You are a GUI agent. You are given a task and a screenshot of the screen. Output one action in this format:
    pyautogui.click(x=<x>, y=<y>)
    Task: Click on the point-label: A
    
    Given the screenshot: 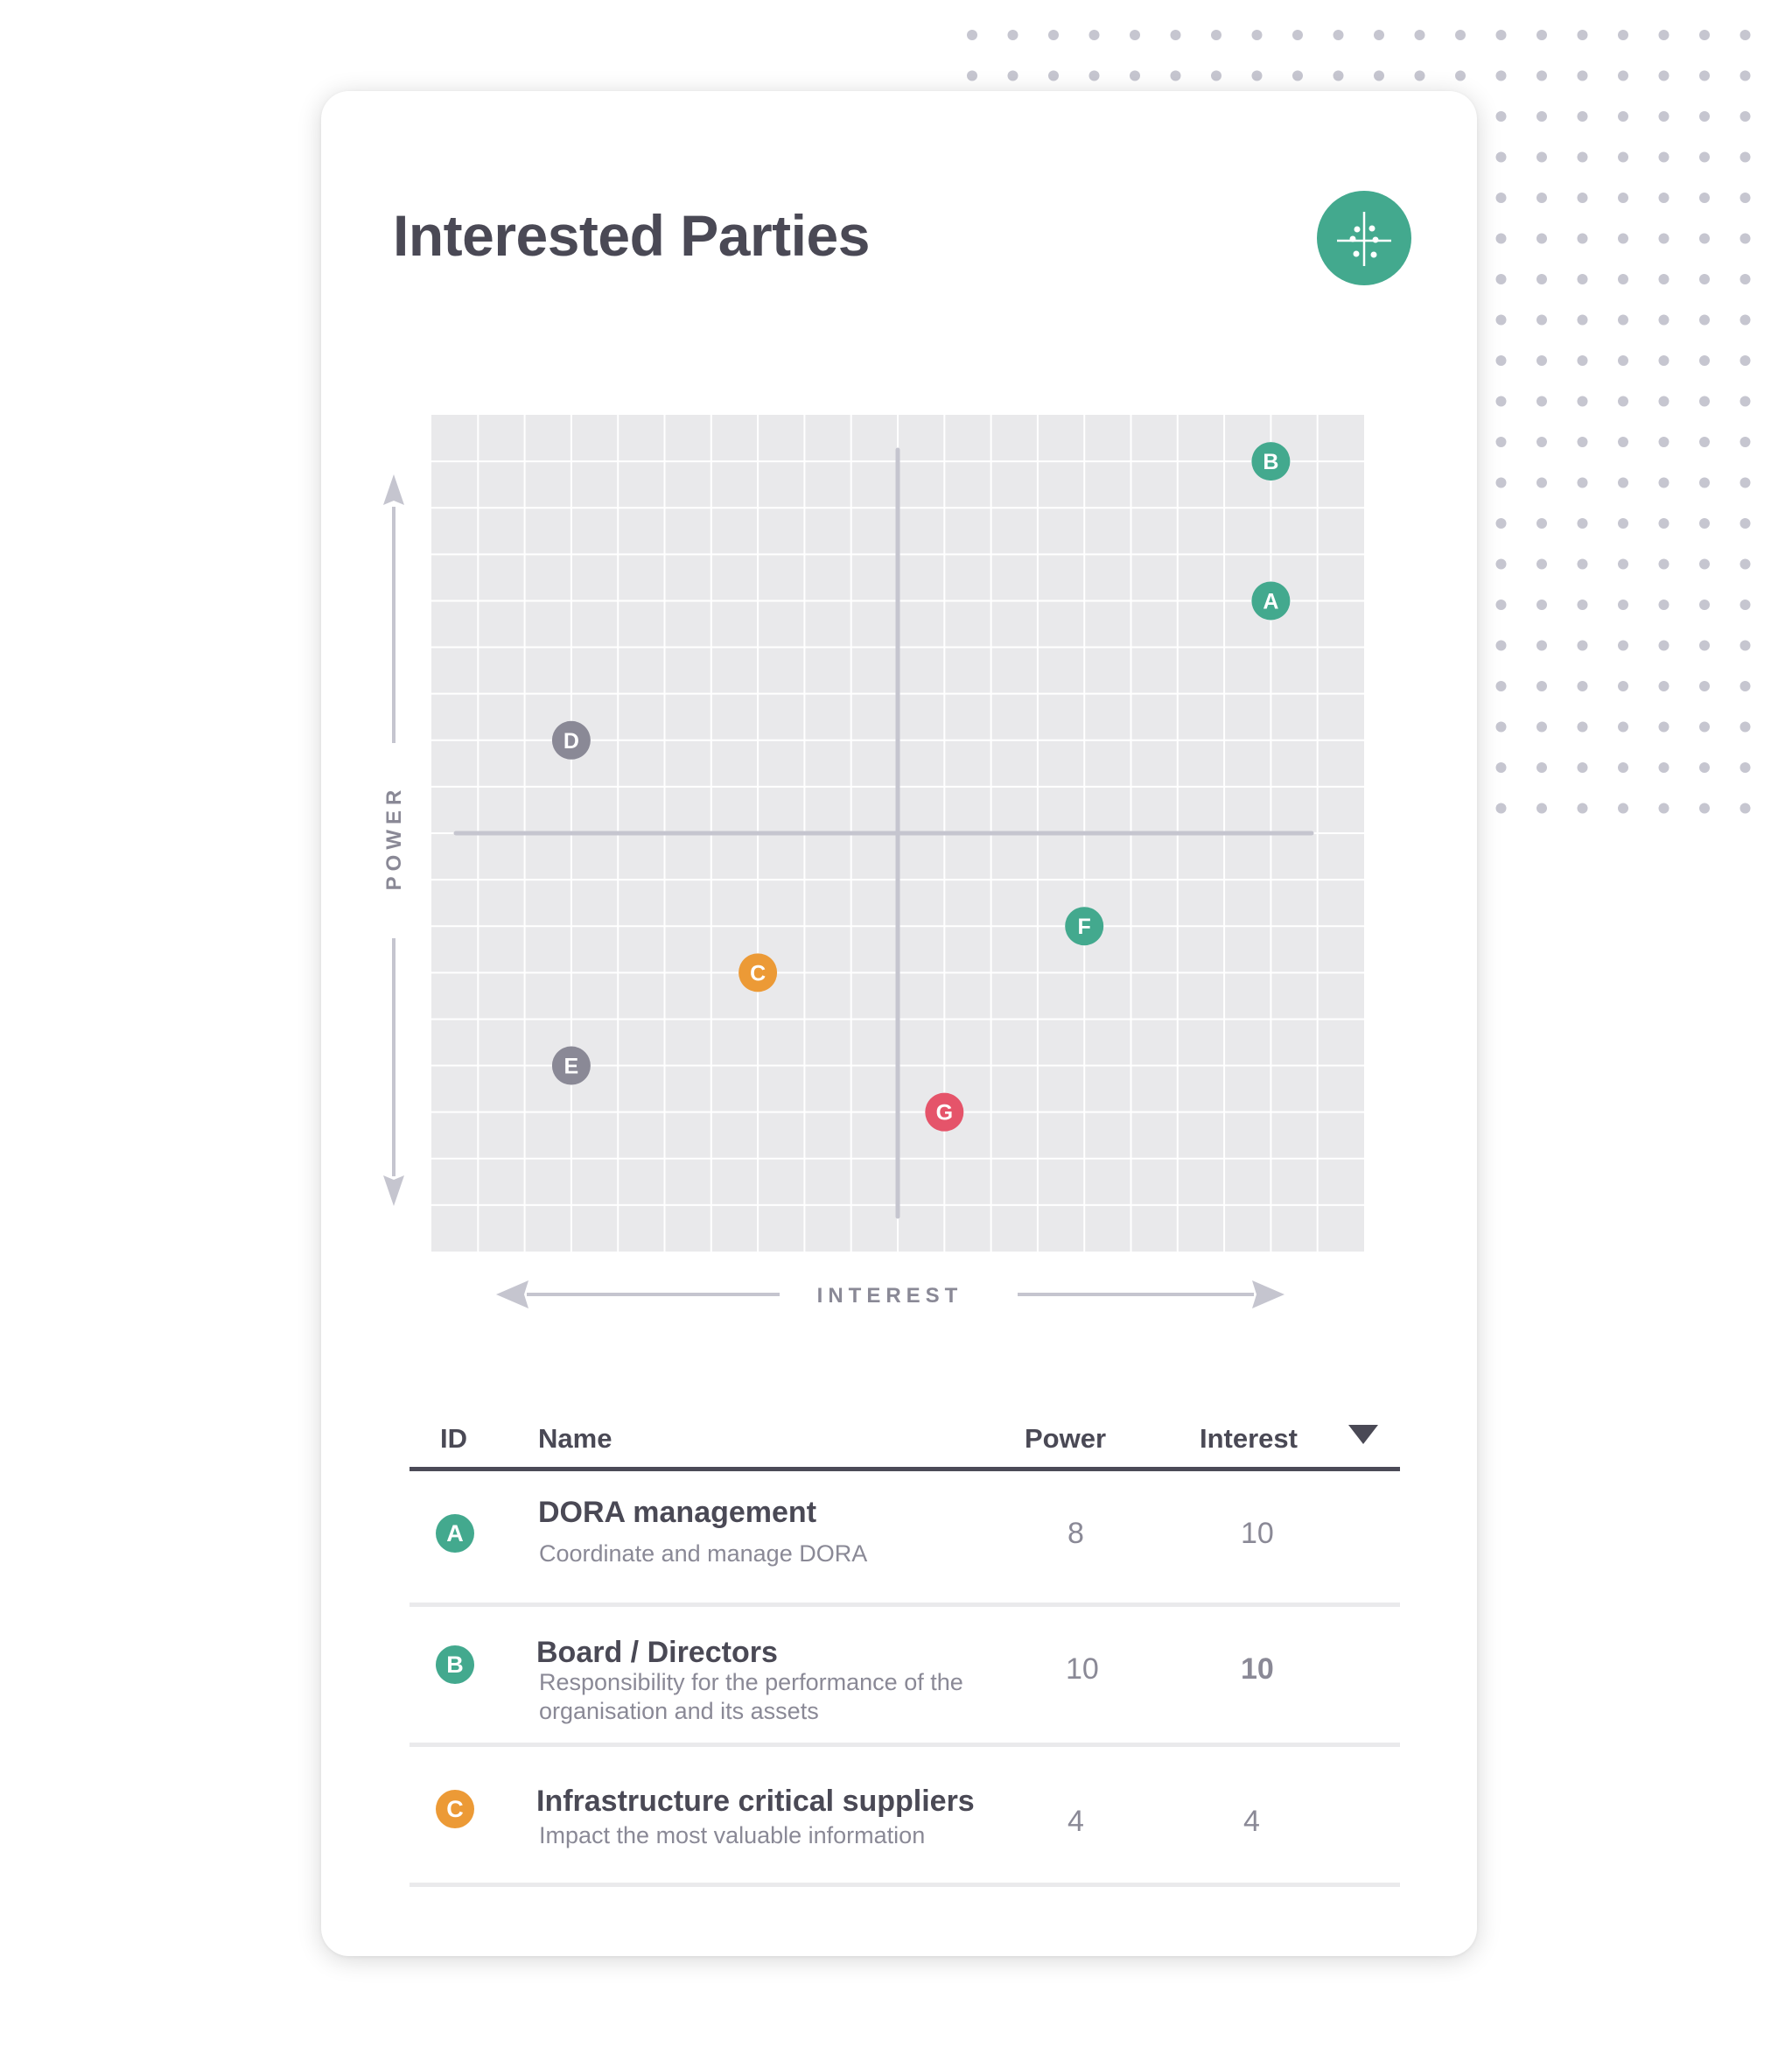 What is the action you would take?
    pyautogui.click(x=1270, y=601)
    